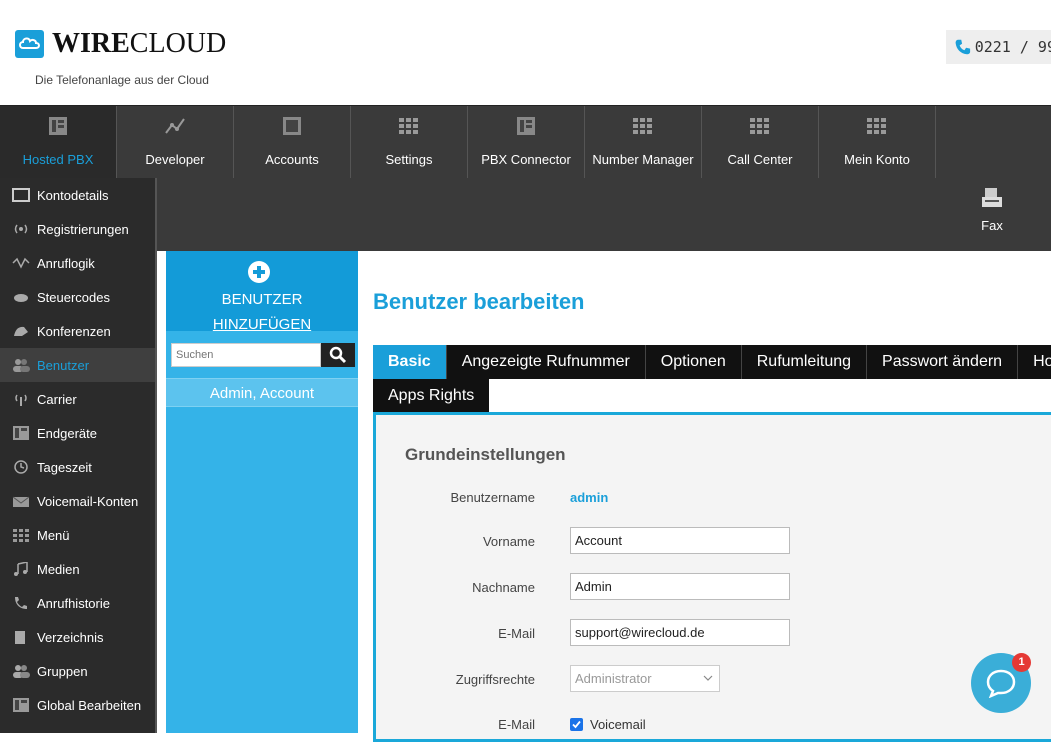  What do you see at coordinates (122, 80) in the screenshot?
I see `tagline: Die Telefonanlage aus der Cloud` at bounding box center [122, 80].